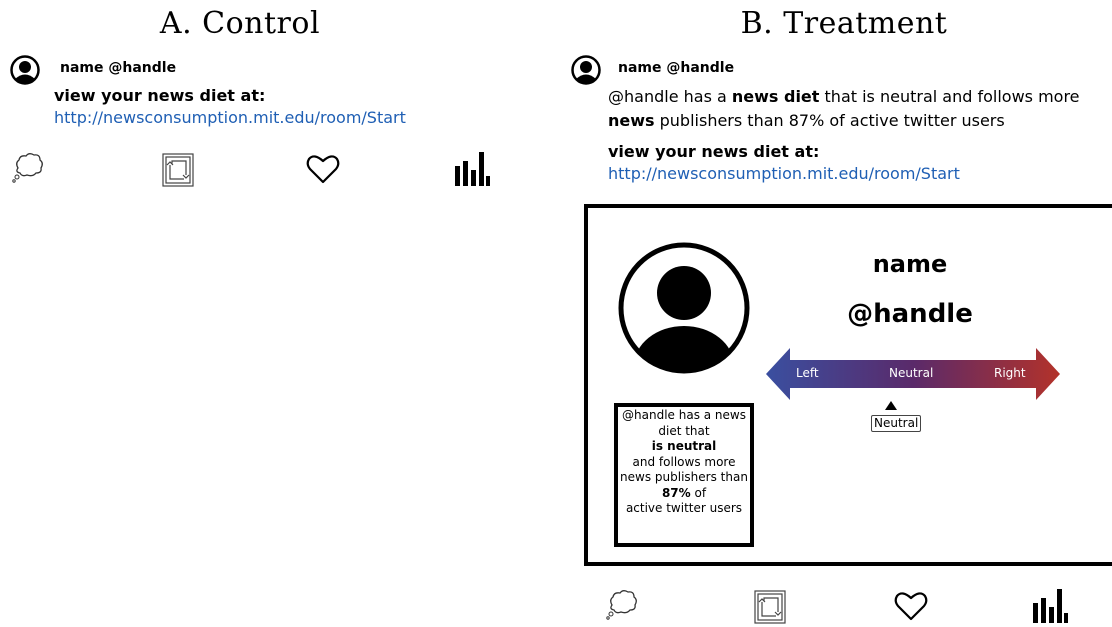 This screenshot has width=1112, height=627. I want to click on panel-a-title: A. Control, so click(240, 23).